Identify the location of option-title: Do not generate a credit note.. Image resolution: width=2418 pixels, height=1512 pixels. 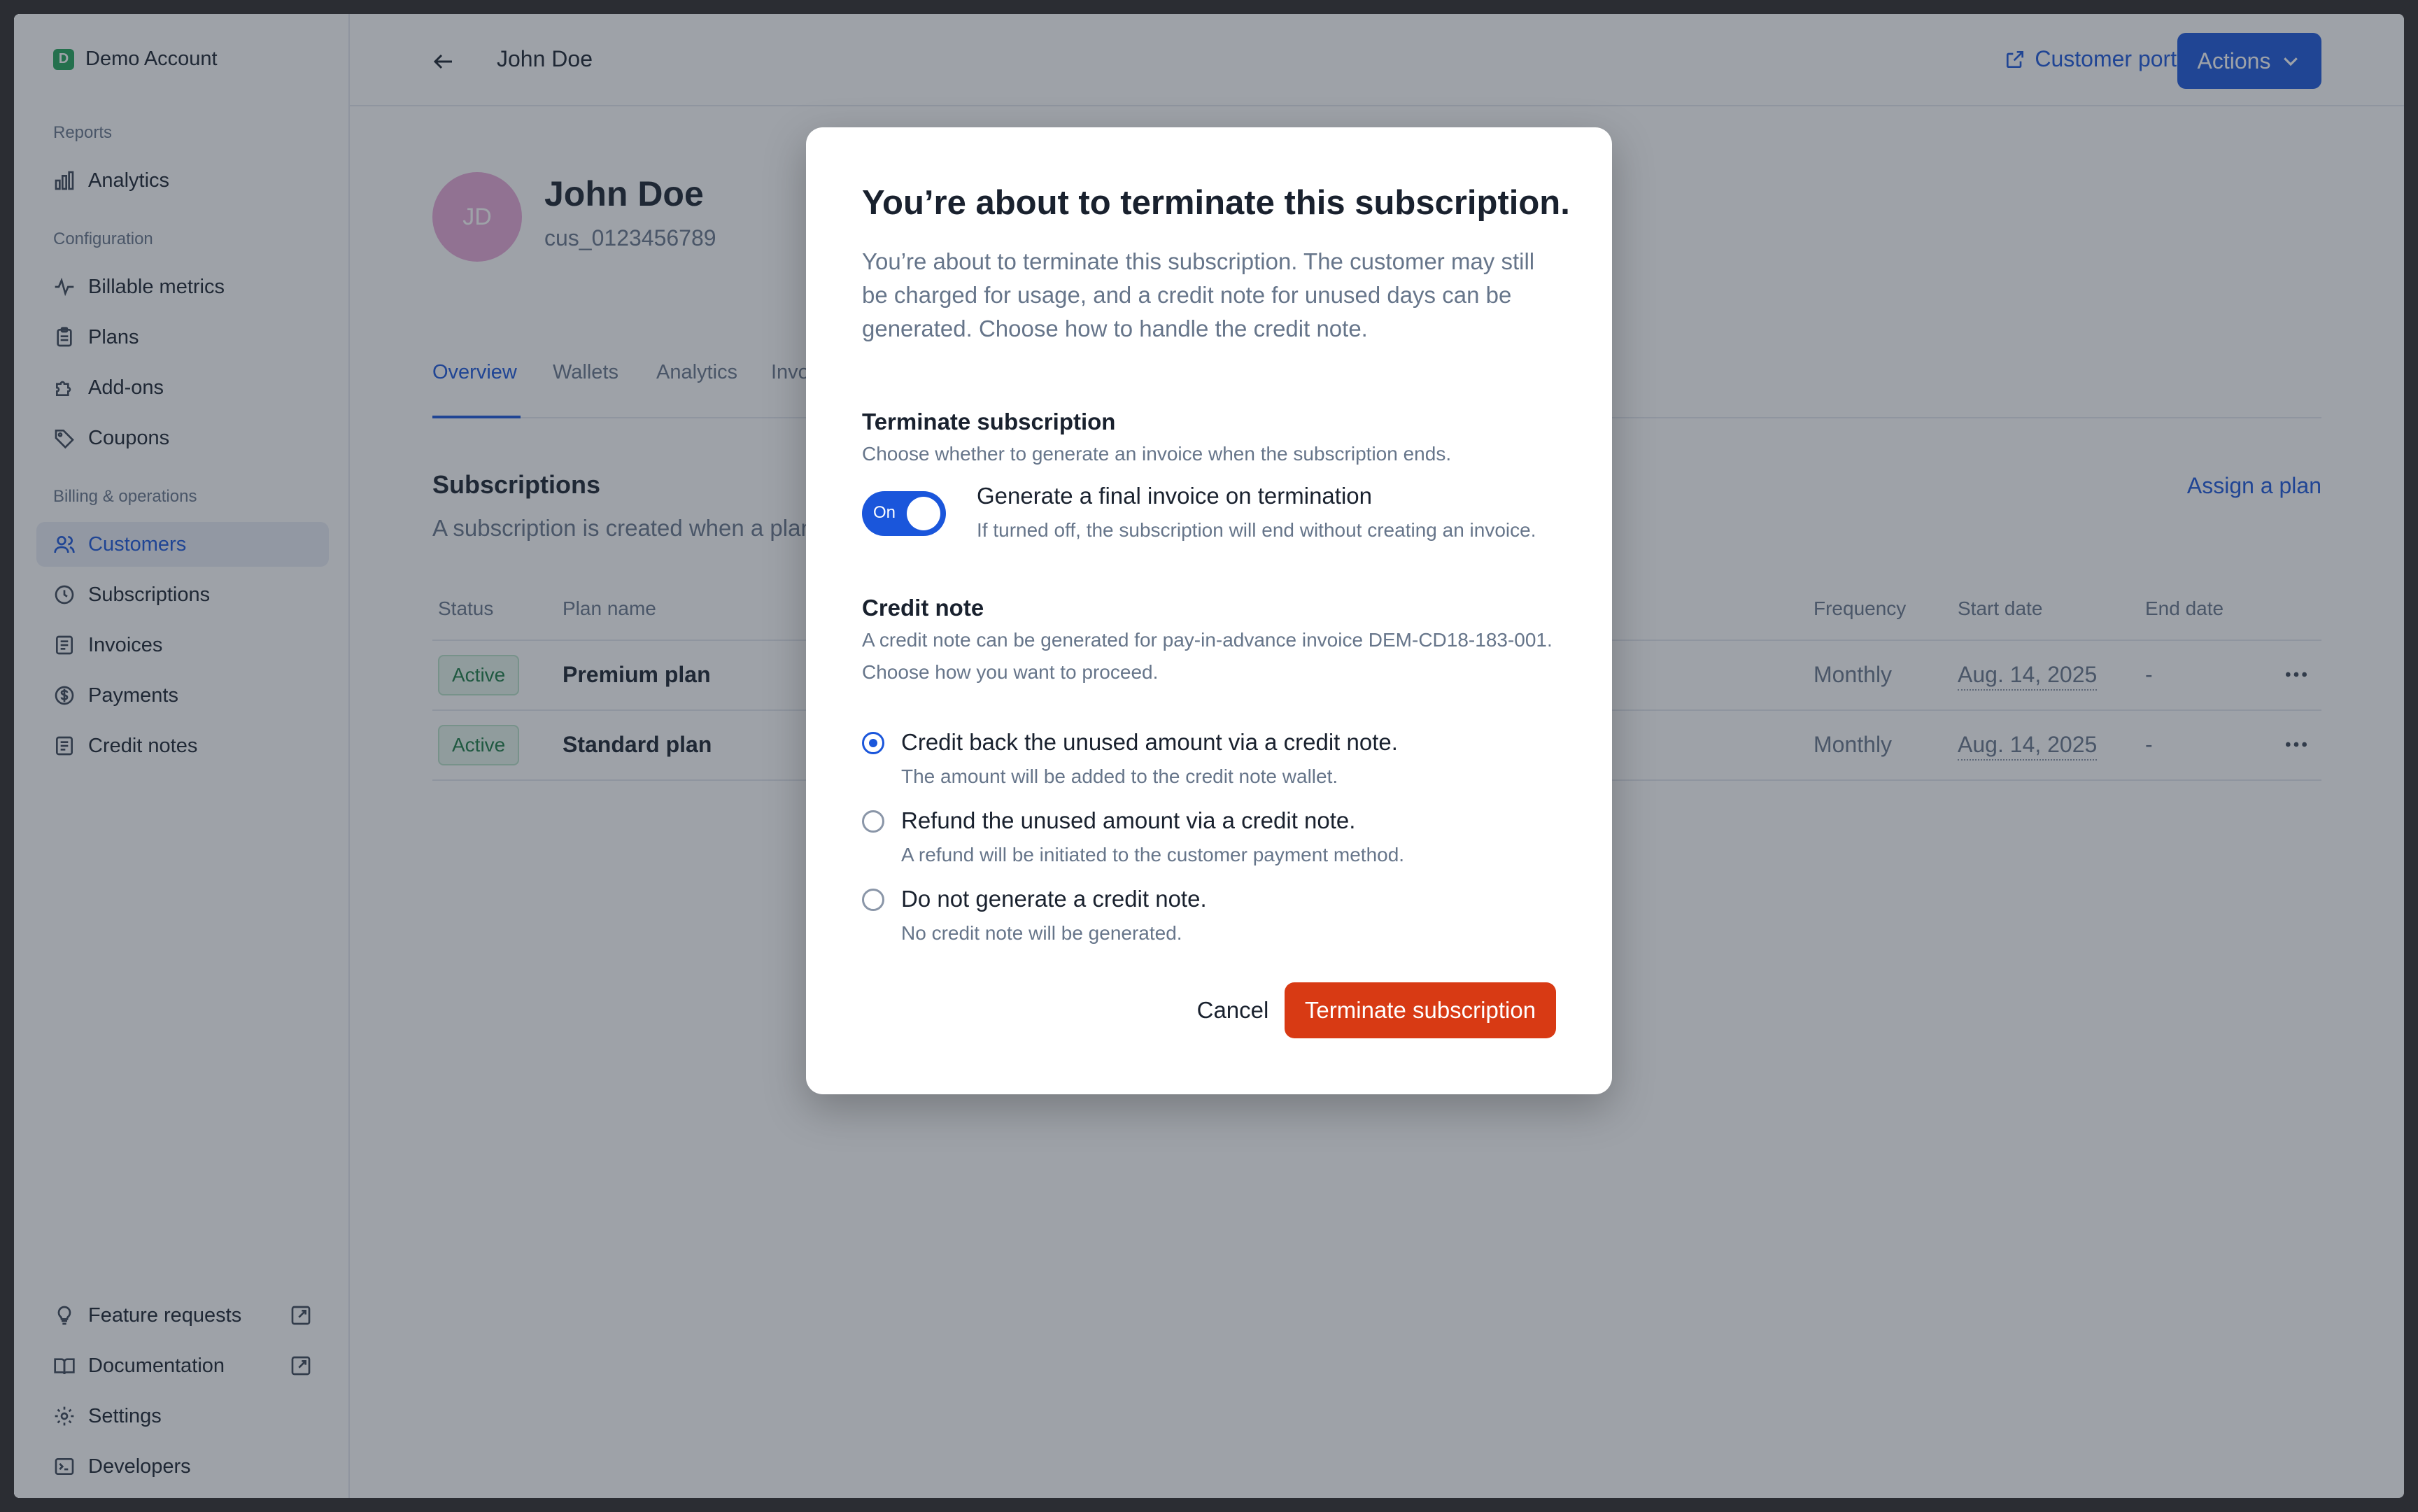
(1054, 899).